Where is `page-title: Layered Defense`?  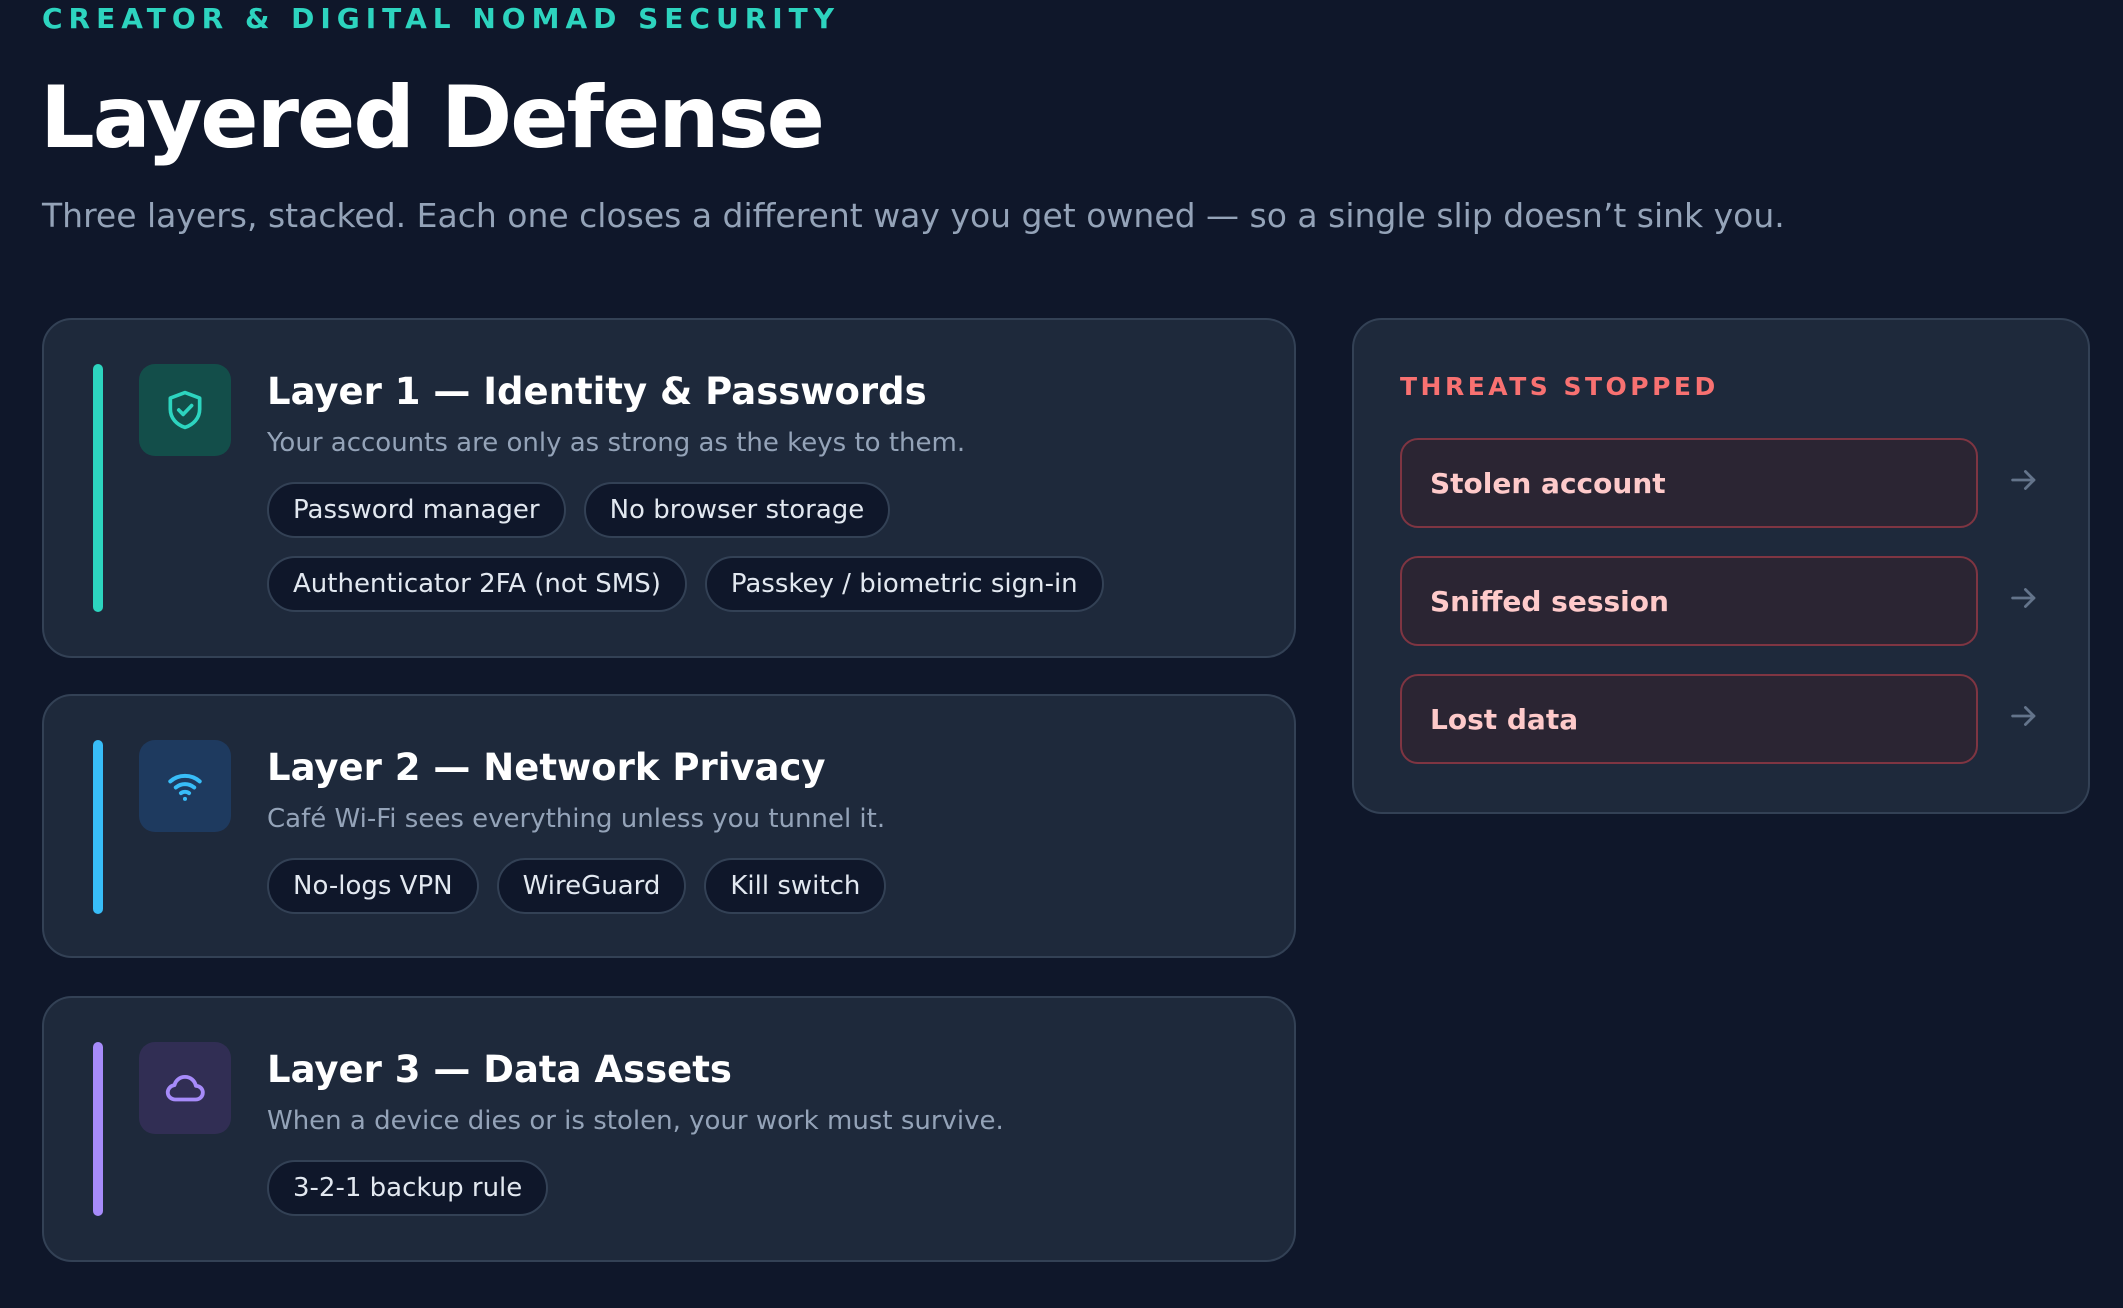
page-title: Layered Defense is located at coordinates (432, 118).